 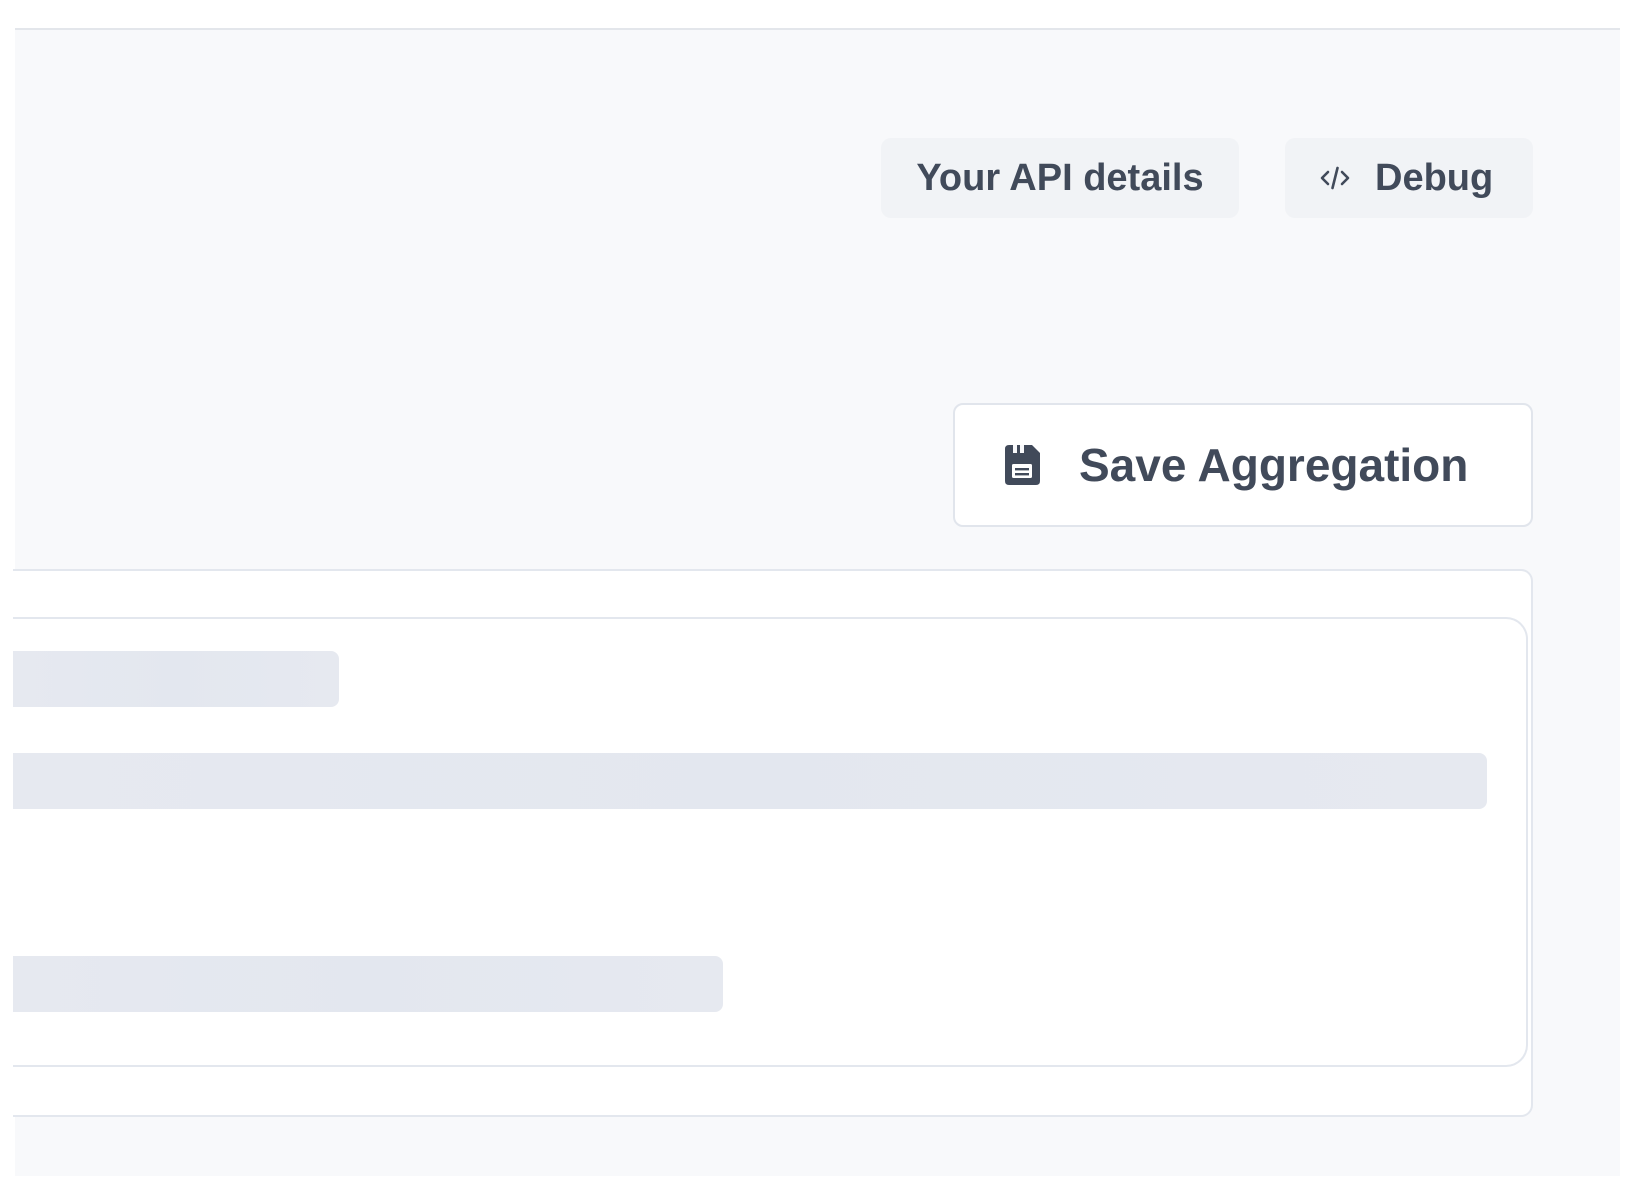 What do you see at coordinates (1335, 178) in the screenshot?
I see `code-icon` at bounding box center [1335, 178].